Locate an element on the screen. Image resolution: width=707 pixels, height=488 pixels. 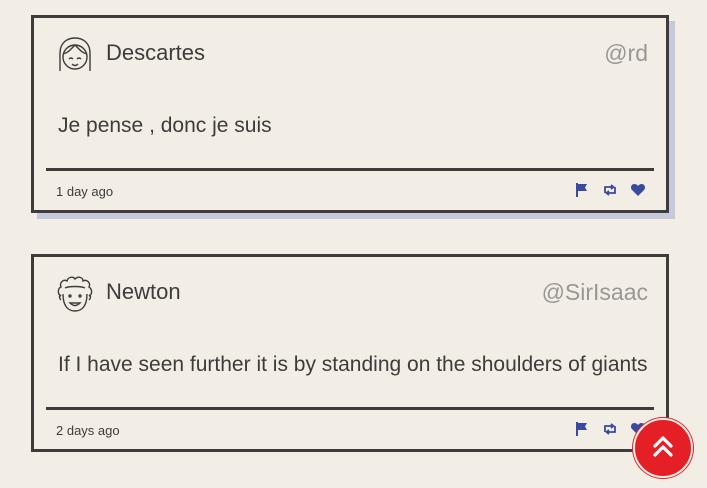
author-name: Descartes is located at coordinates (156, 52).